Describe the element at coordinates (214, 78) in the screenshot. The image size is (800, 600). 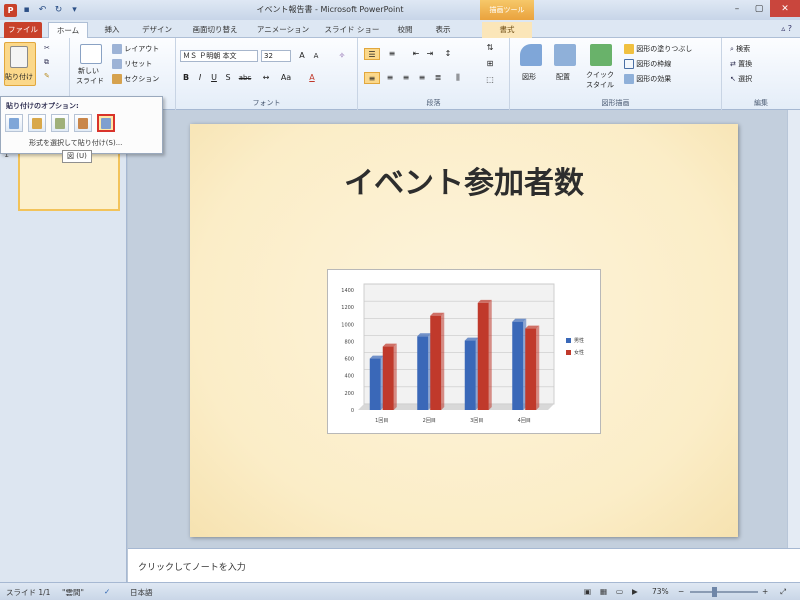
I see `underline-button: U` at that location.